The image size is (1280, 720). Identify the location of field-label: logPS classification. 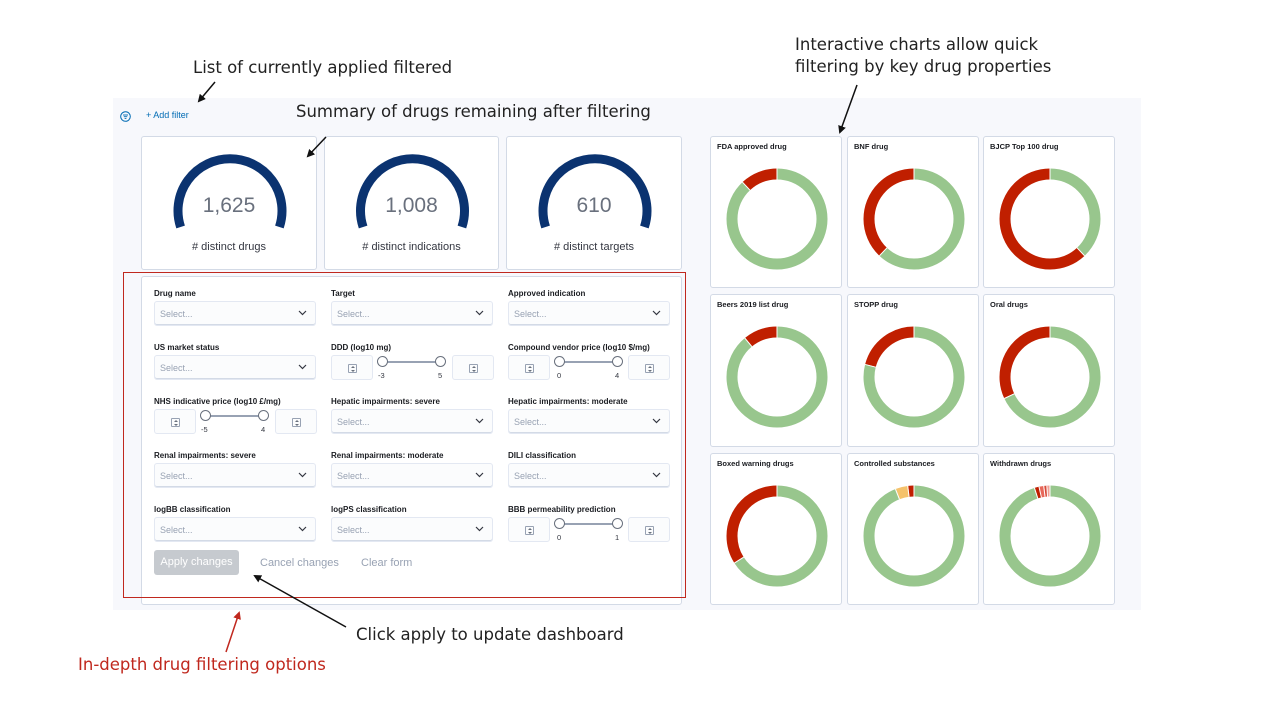
(369, 509).